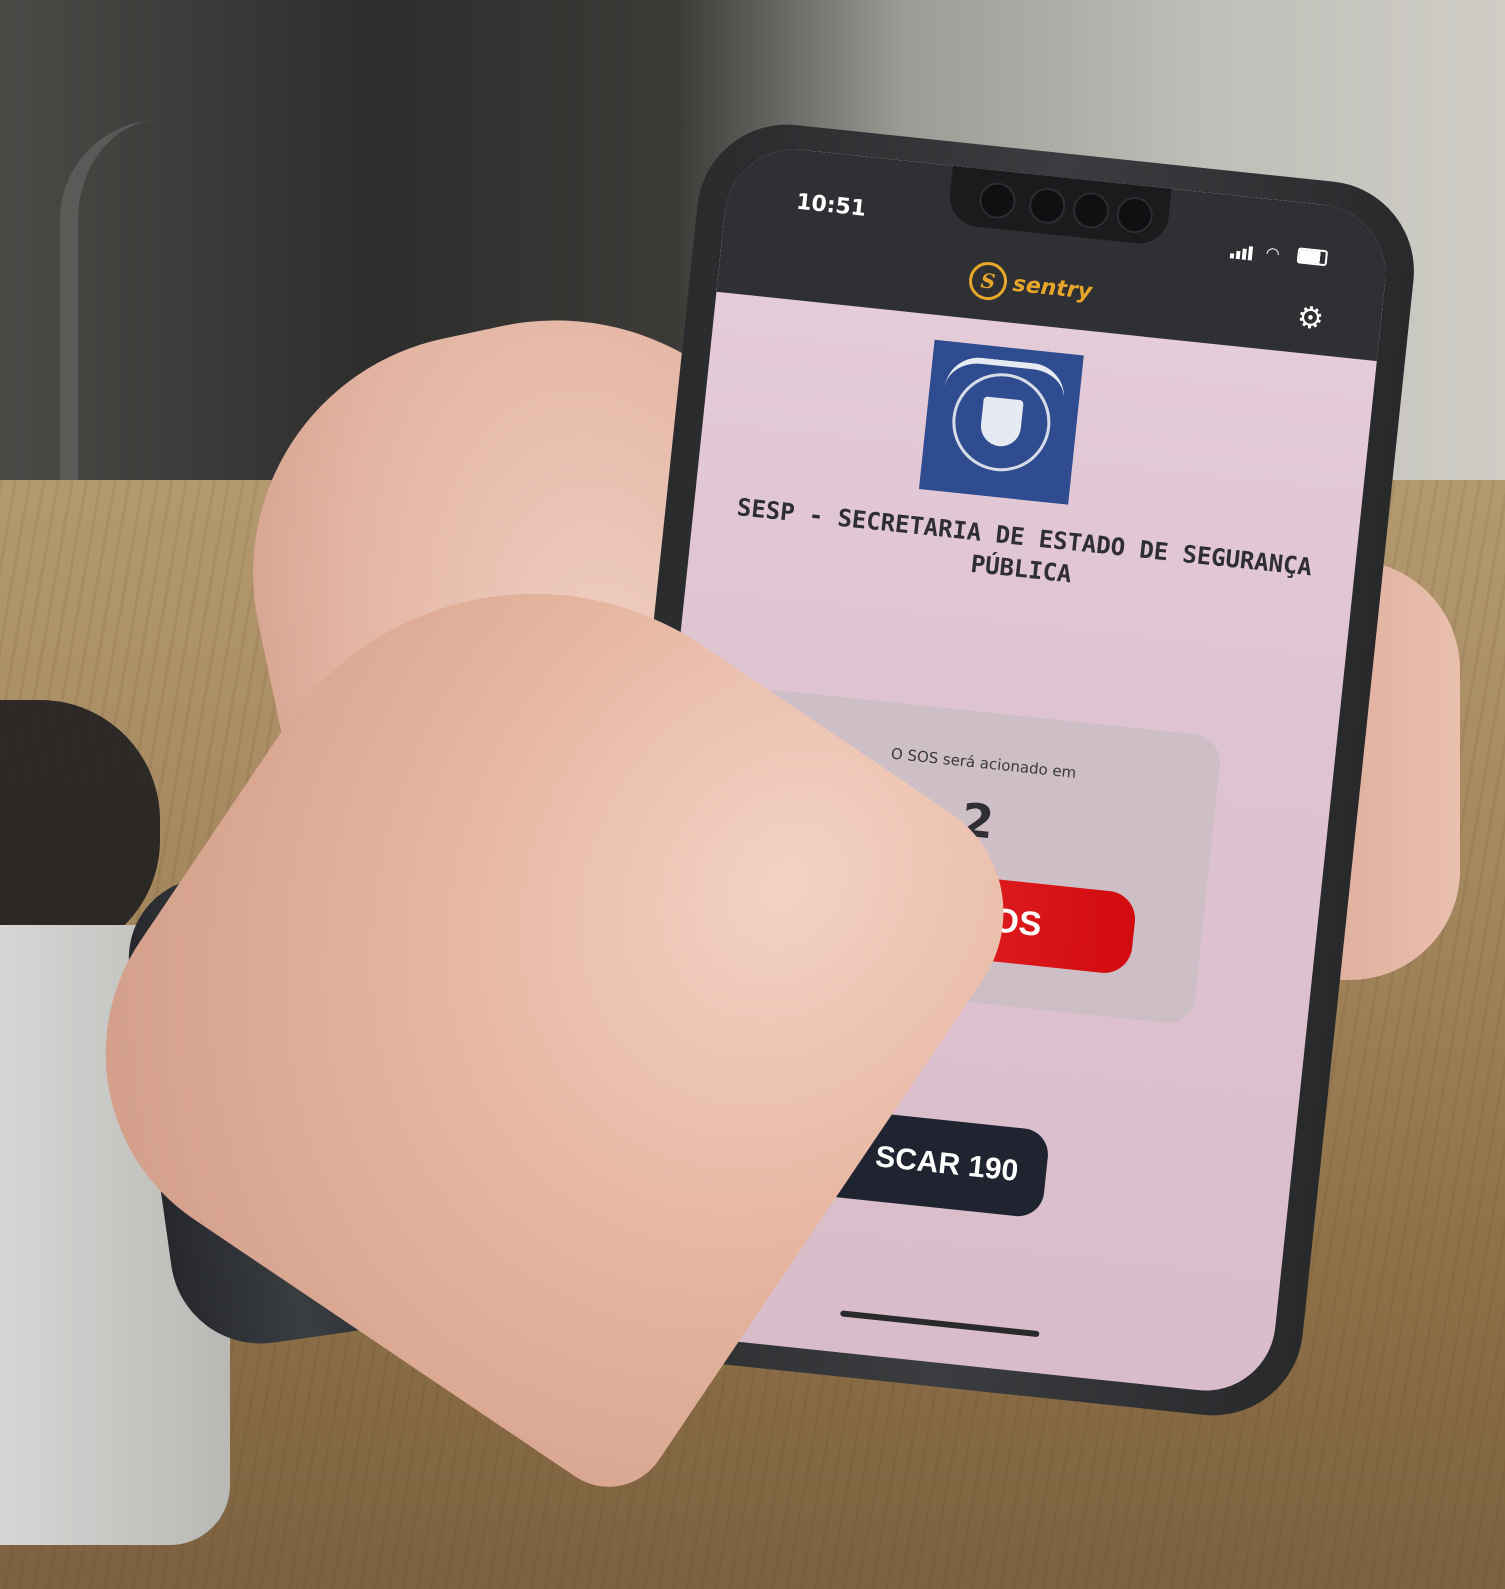 The height and width of the screenshot is (1589, 1505). Describe the element at coordinates (1275, 253) in the screenshot. I see `wifi-icon: ◠` at that location.